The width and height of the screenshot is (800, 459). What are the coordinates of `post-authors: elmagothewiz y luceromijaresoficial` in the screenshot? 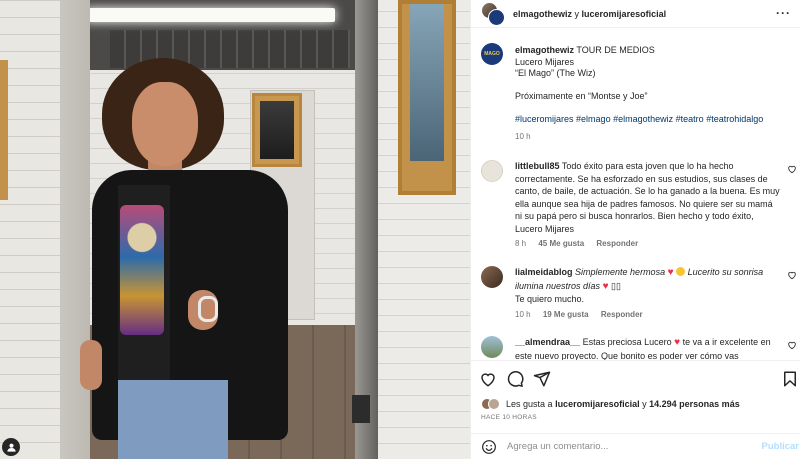 It's located at (589, 14).